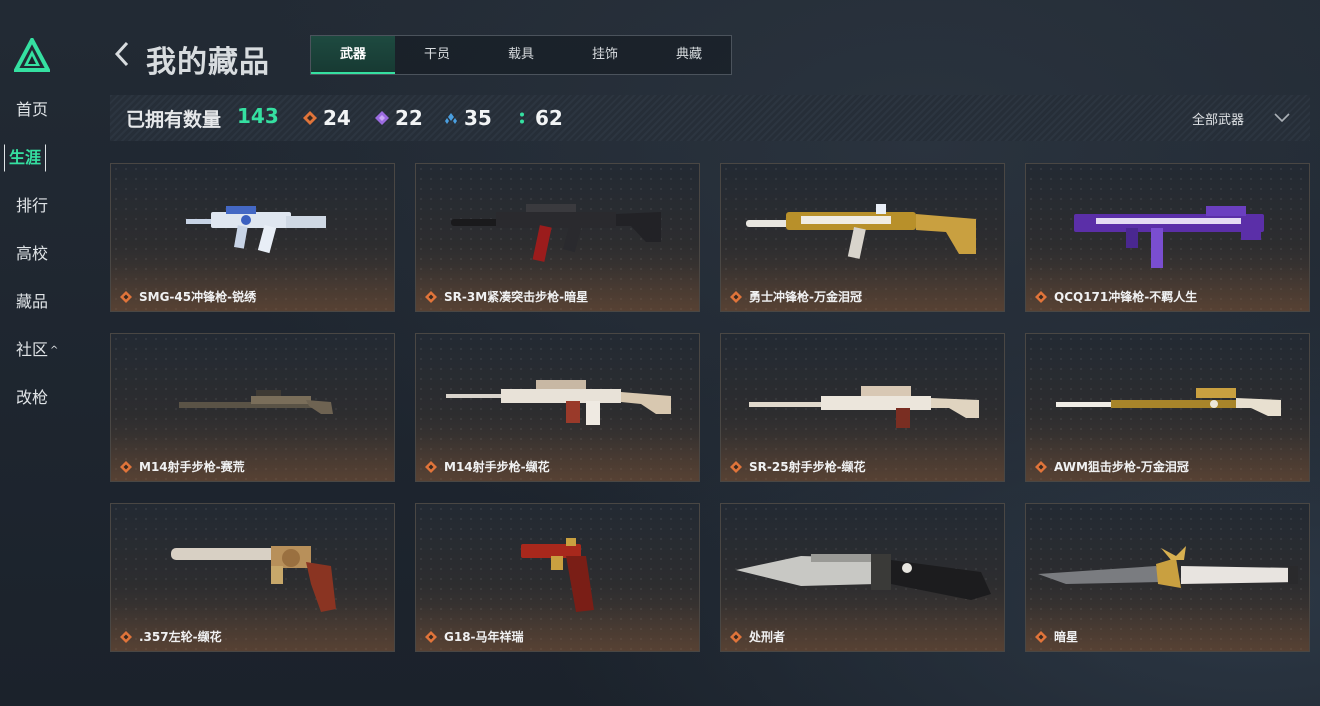 This screenshot has height=706, width=1320. I want to click on tab-charms: 挂饰, so click(605, 55).